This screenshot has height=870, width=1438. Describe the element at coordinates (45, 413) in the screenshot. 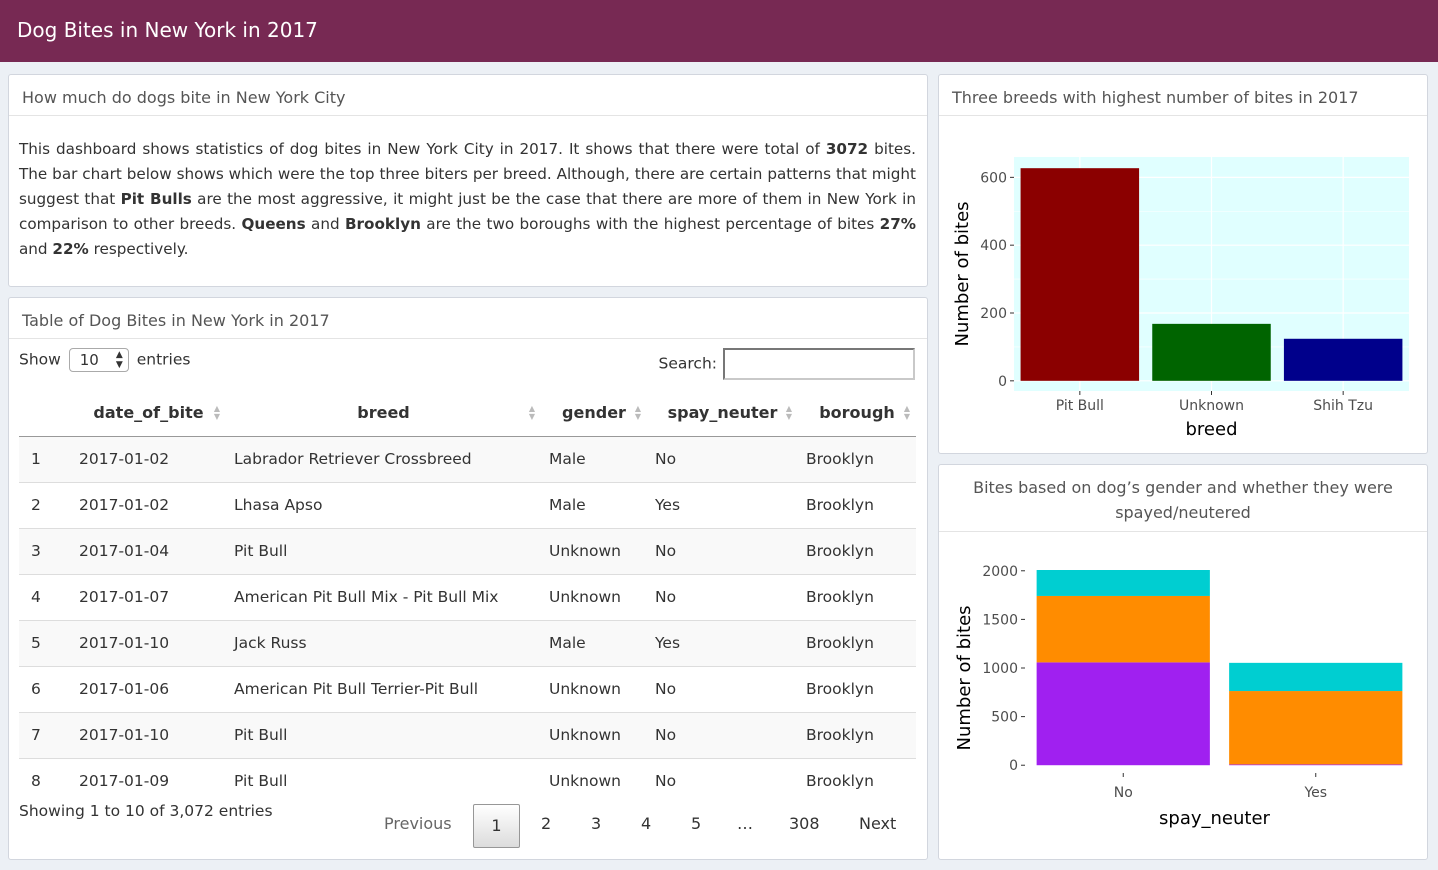

I see `column-header-index` at that location.